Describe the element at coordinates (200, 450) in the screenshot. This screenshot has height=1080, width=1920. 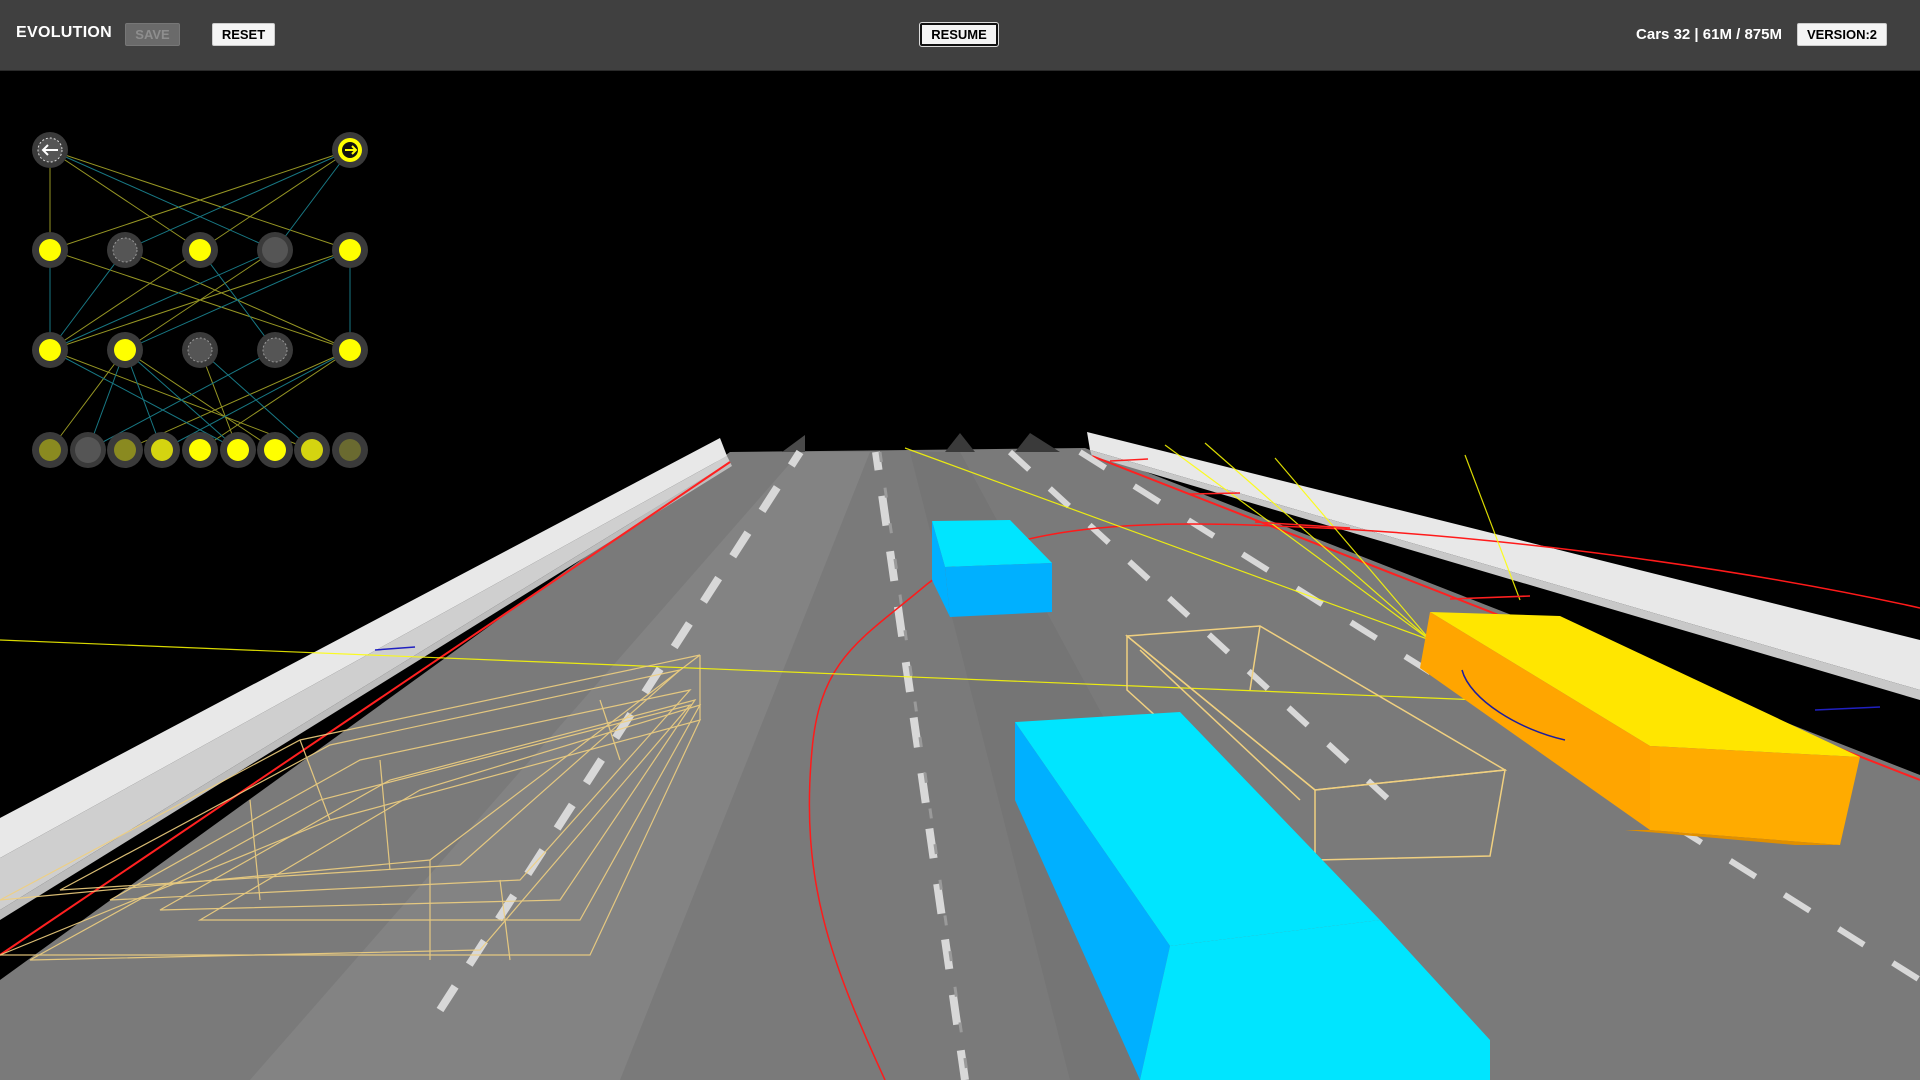
I see `input-layer` at that location.